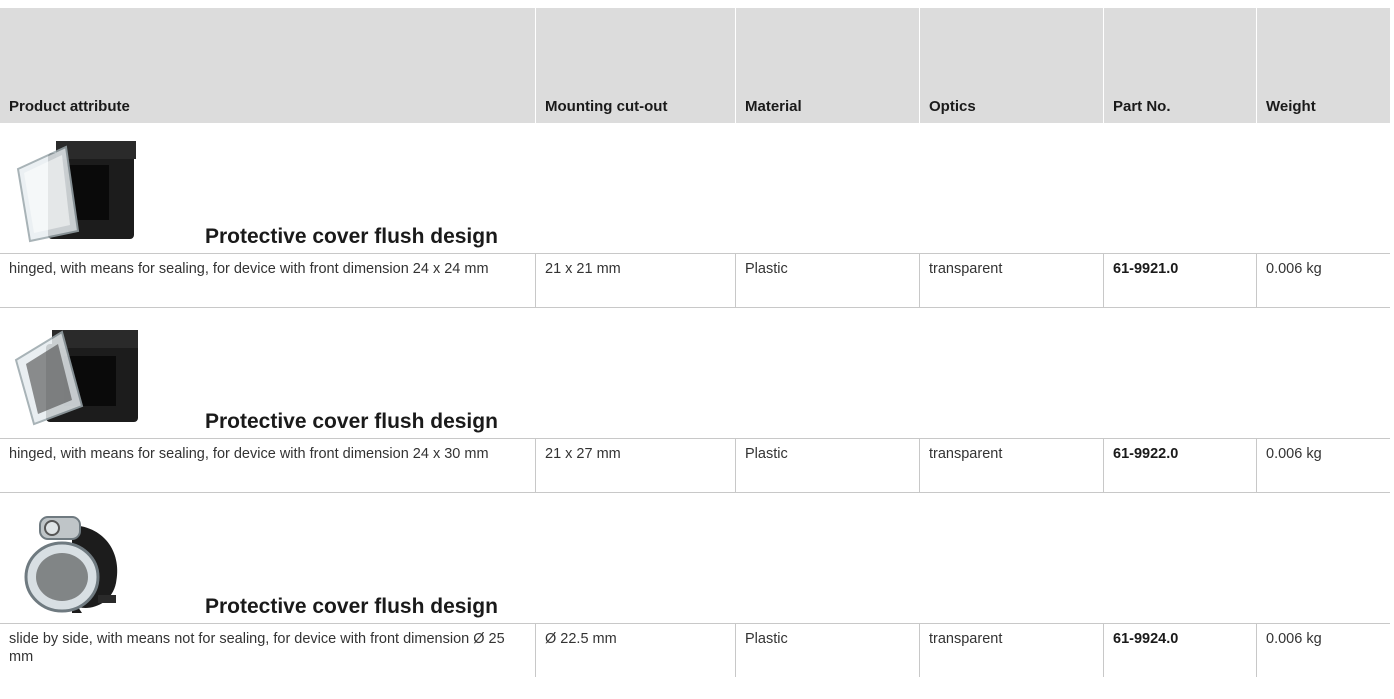  Describe the element at coordinates (1180, 650) in the screenshot. I see `cell-part-no: 61-9924.0` at that location.